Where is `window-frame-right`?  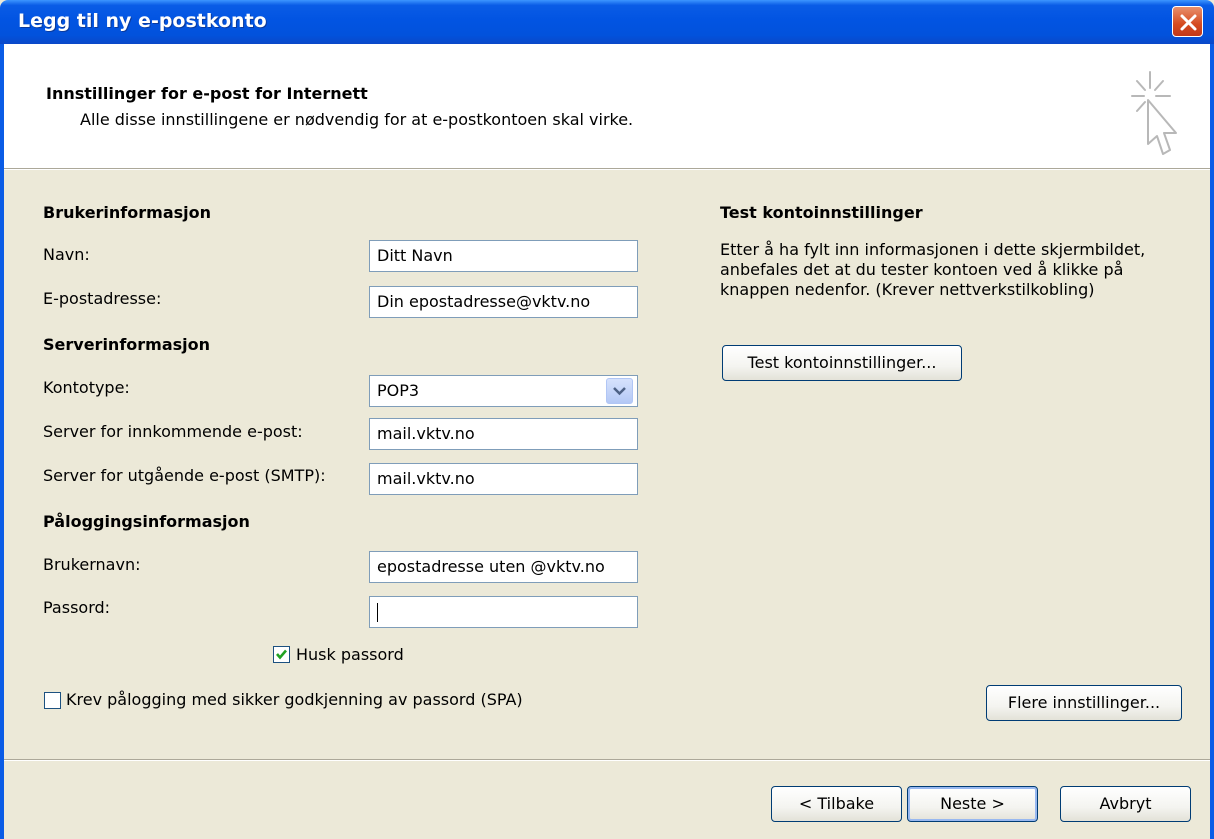
window-frame-right is located at coordinates (1212, 441).